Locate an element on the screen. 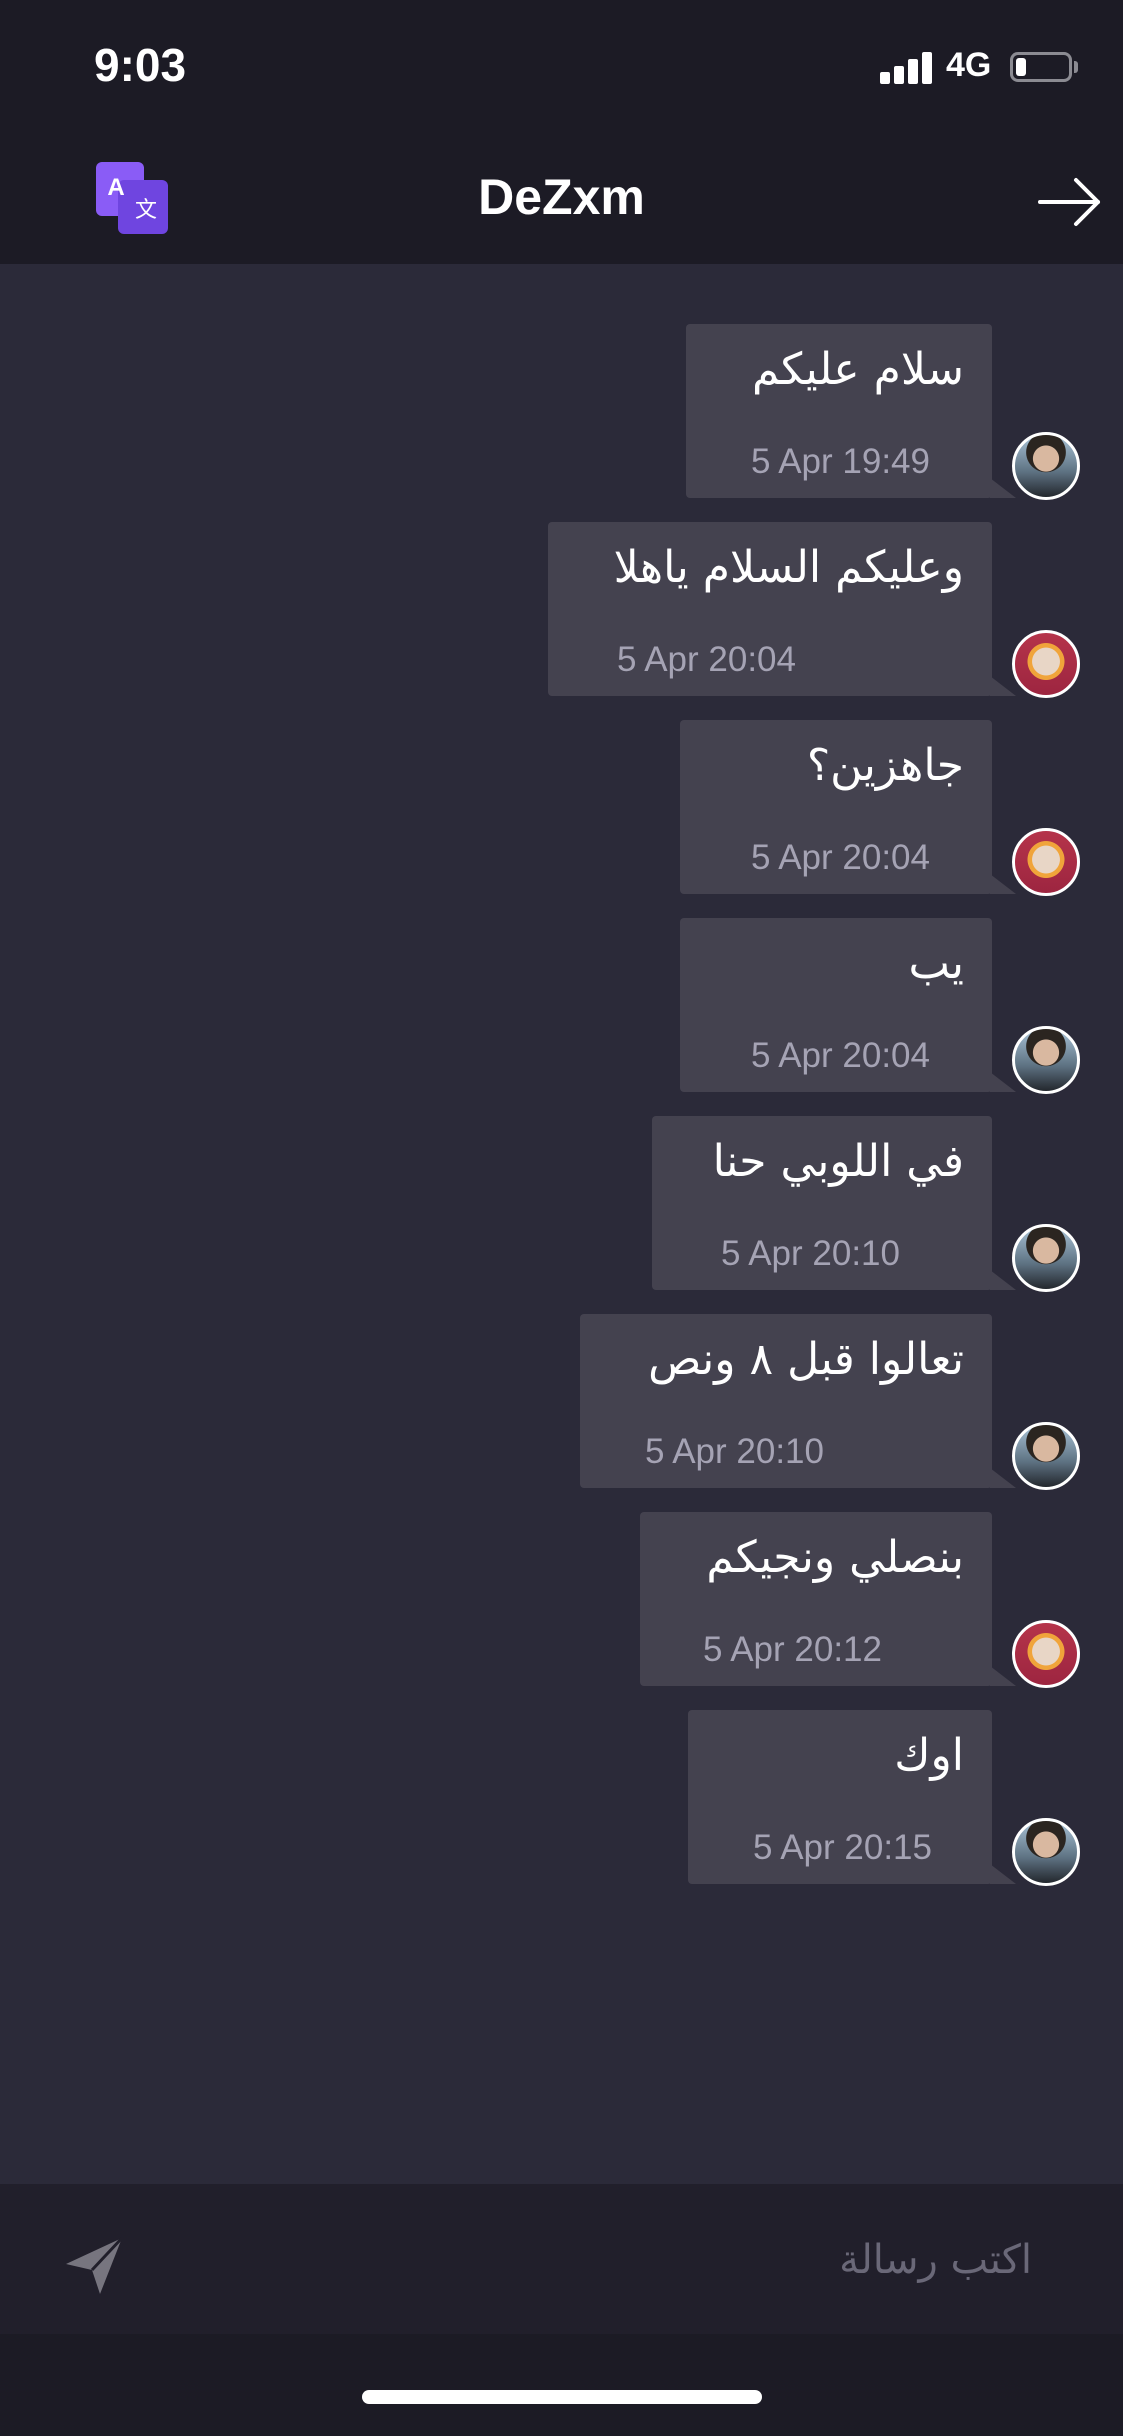 The height and width of the screenshot is (2436, 1123). message-bubble: يب 5 Apr 20:04 is located at coordinates (848, 1005).